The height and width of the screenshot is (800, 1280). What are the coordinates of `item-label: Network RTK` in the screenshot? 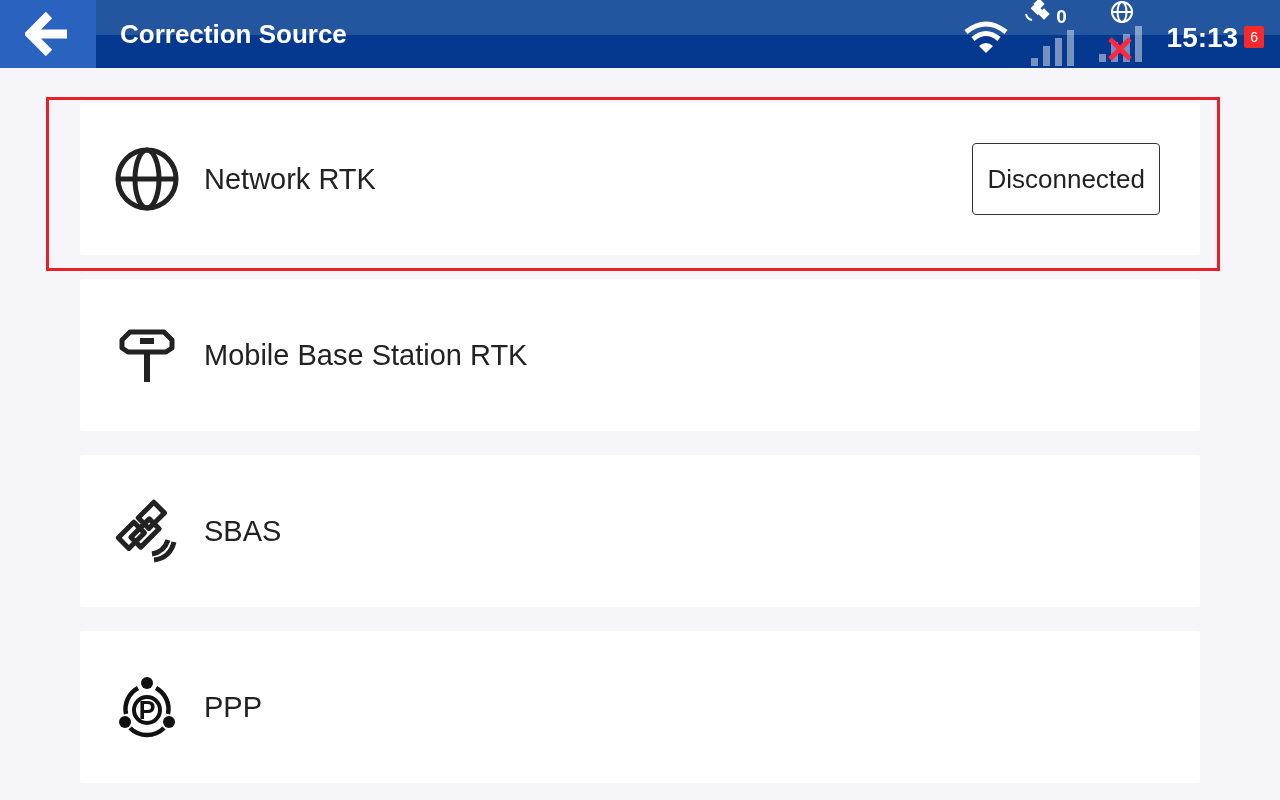 It's located at (290, 179).